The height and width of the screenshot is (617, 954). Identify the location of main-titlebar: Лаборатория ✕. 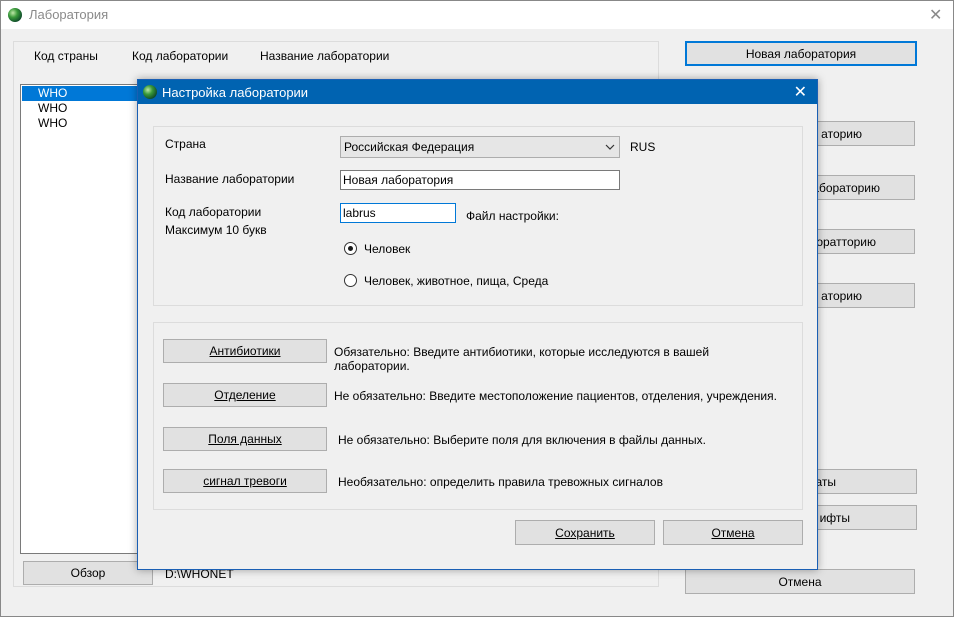
(477, 15).